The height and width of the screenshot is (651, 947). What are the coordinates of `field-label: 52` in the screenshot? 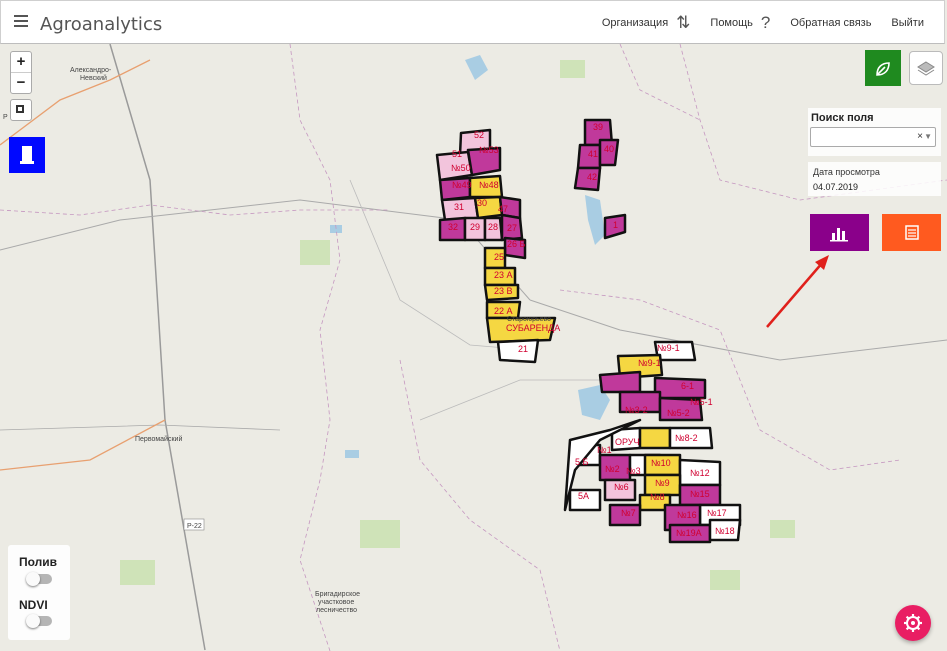 It's located at (479, 135).